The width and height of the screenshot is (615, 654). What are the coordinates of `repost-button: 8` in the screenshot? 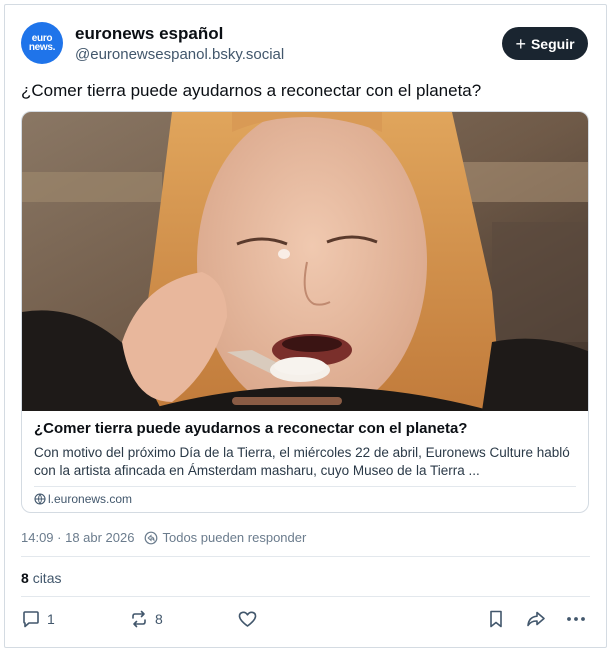 It's located at (146, 619).